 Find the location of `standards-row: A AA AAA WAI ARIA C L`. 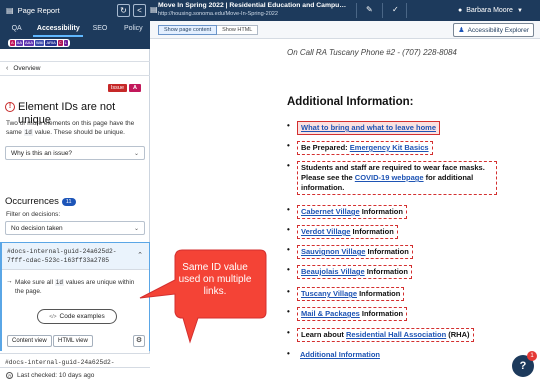

standards-row: A AA AAA WAI ARIA C L is located at coordinates (75, 43).